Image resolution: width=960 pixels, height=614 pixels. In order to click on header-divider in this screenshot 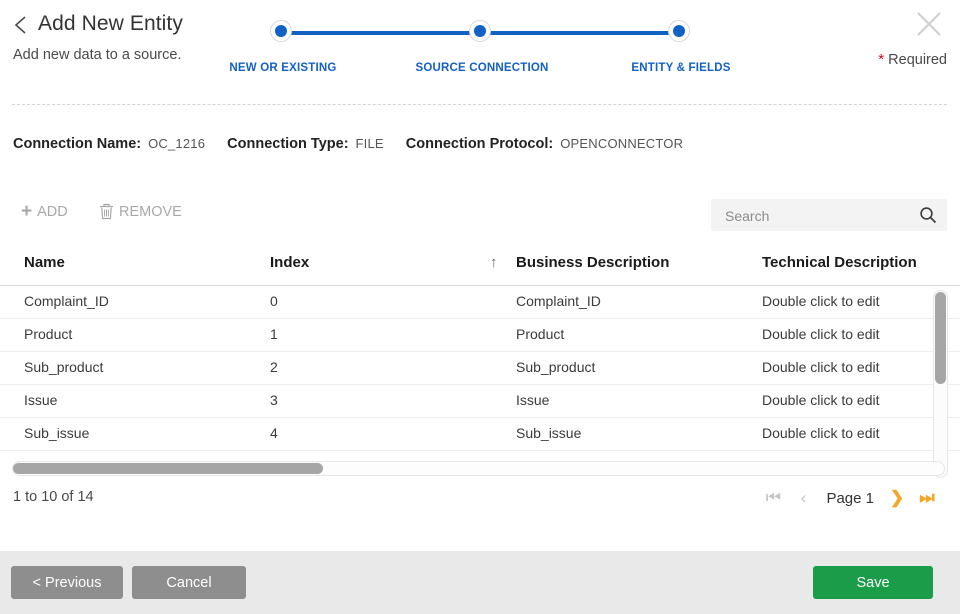, I will do `click(479, 104)`.